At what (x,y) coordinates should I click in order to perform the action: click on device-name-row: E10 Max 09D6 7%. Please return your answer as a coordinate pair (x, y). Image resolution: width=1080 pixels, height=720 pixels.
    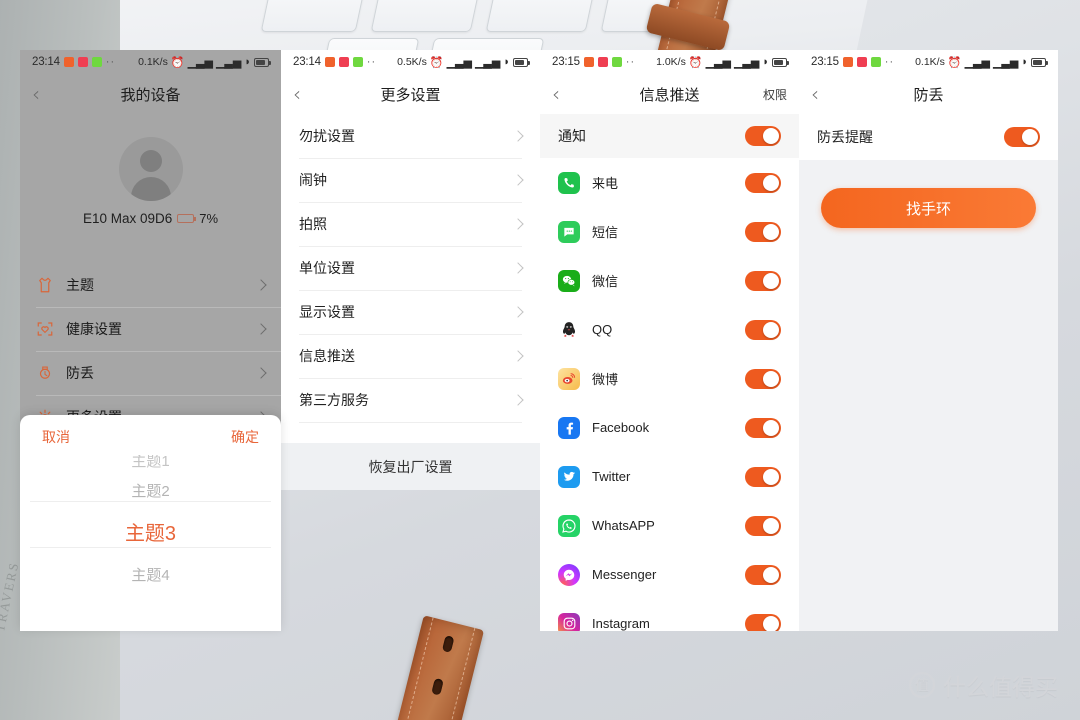
    Looking at the image, I should click on (150, 218).